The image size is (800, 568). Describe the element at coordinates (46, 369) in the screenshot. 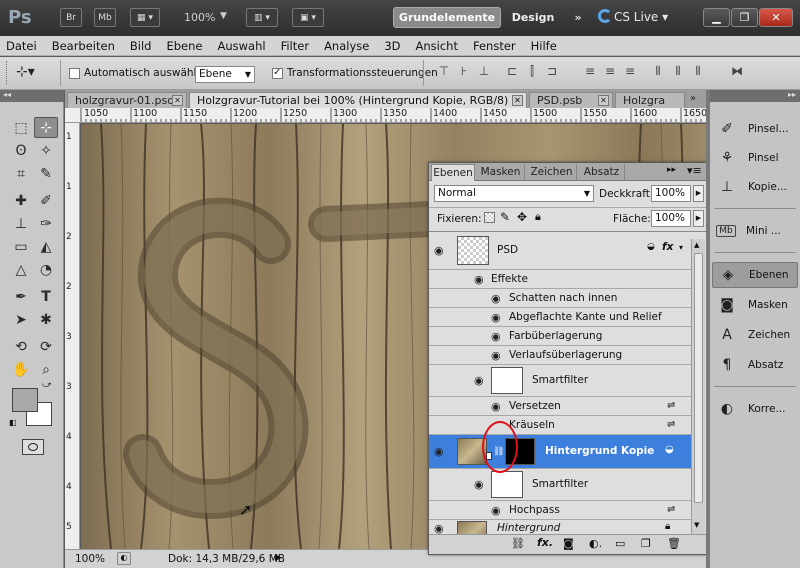

I see `zoom-tool-icon: ⌕` at that location.